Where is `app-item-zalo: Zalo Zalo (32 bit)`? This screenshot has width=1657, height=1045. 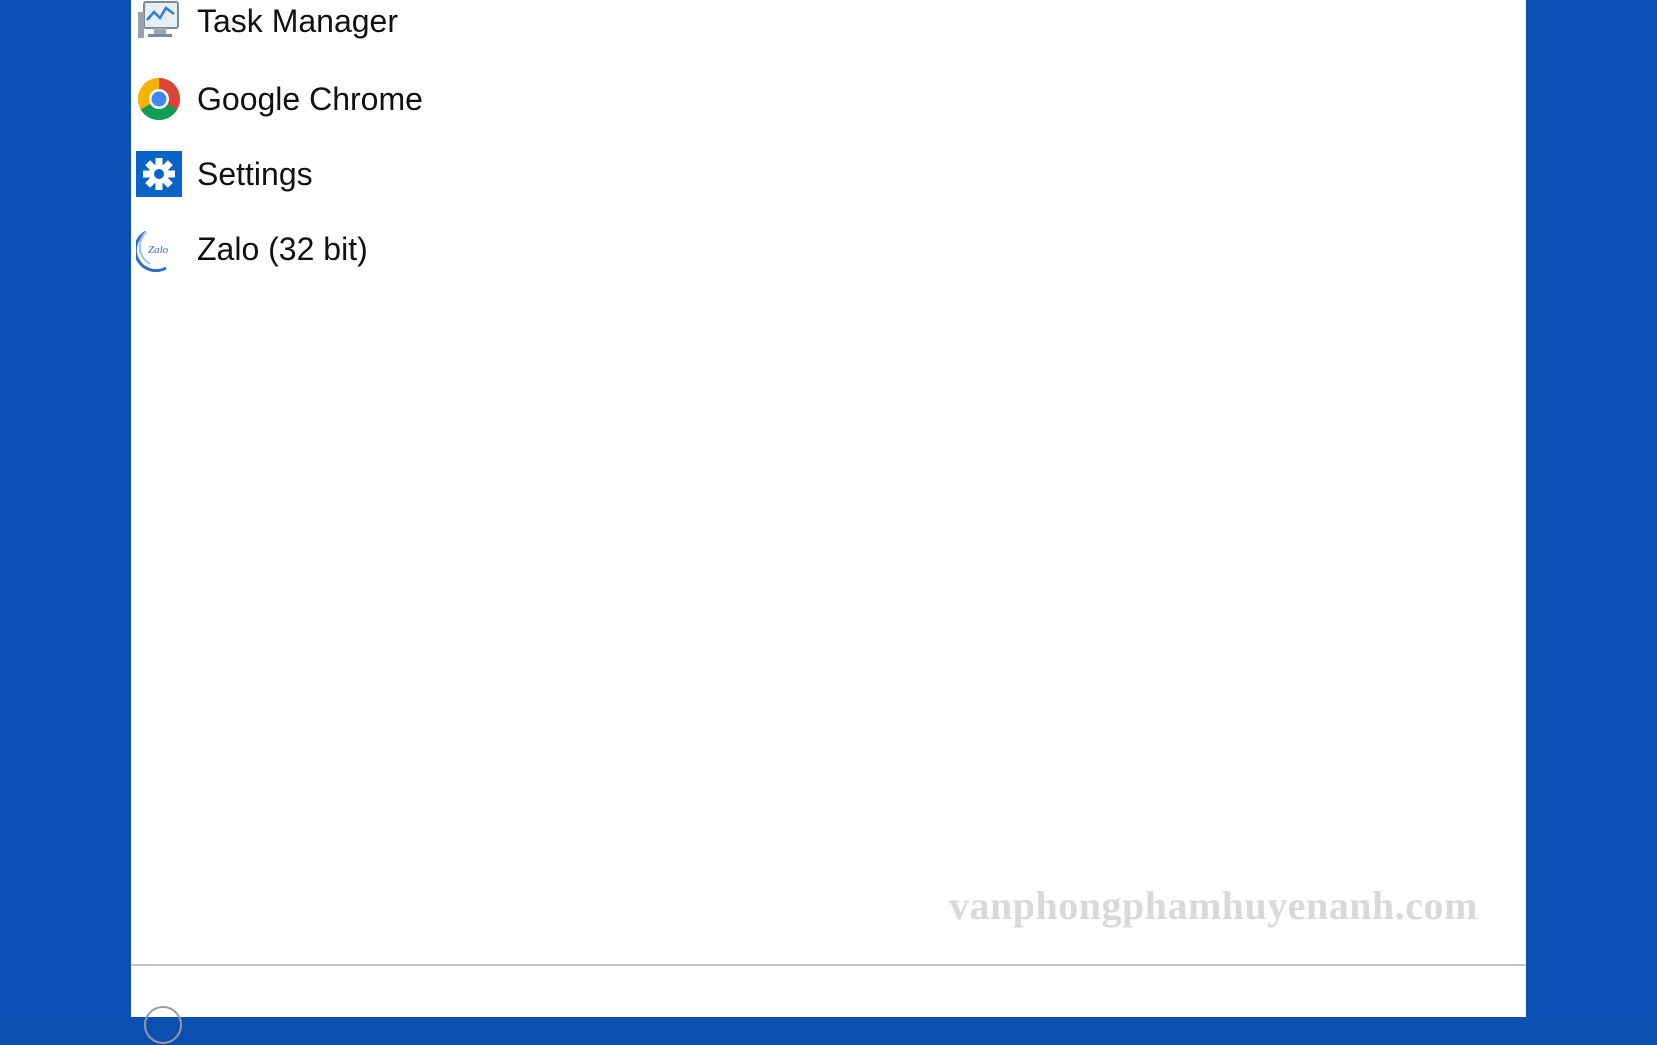 app-item-zalo: Zalo Zalo (32 bit) is located at coordinates (391, 249).